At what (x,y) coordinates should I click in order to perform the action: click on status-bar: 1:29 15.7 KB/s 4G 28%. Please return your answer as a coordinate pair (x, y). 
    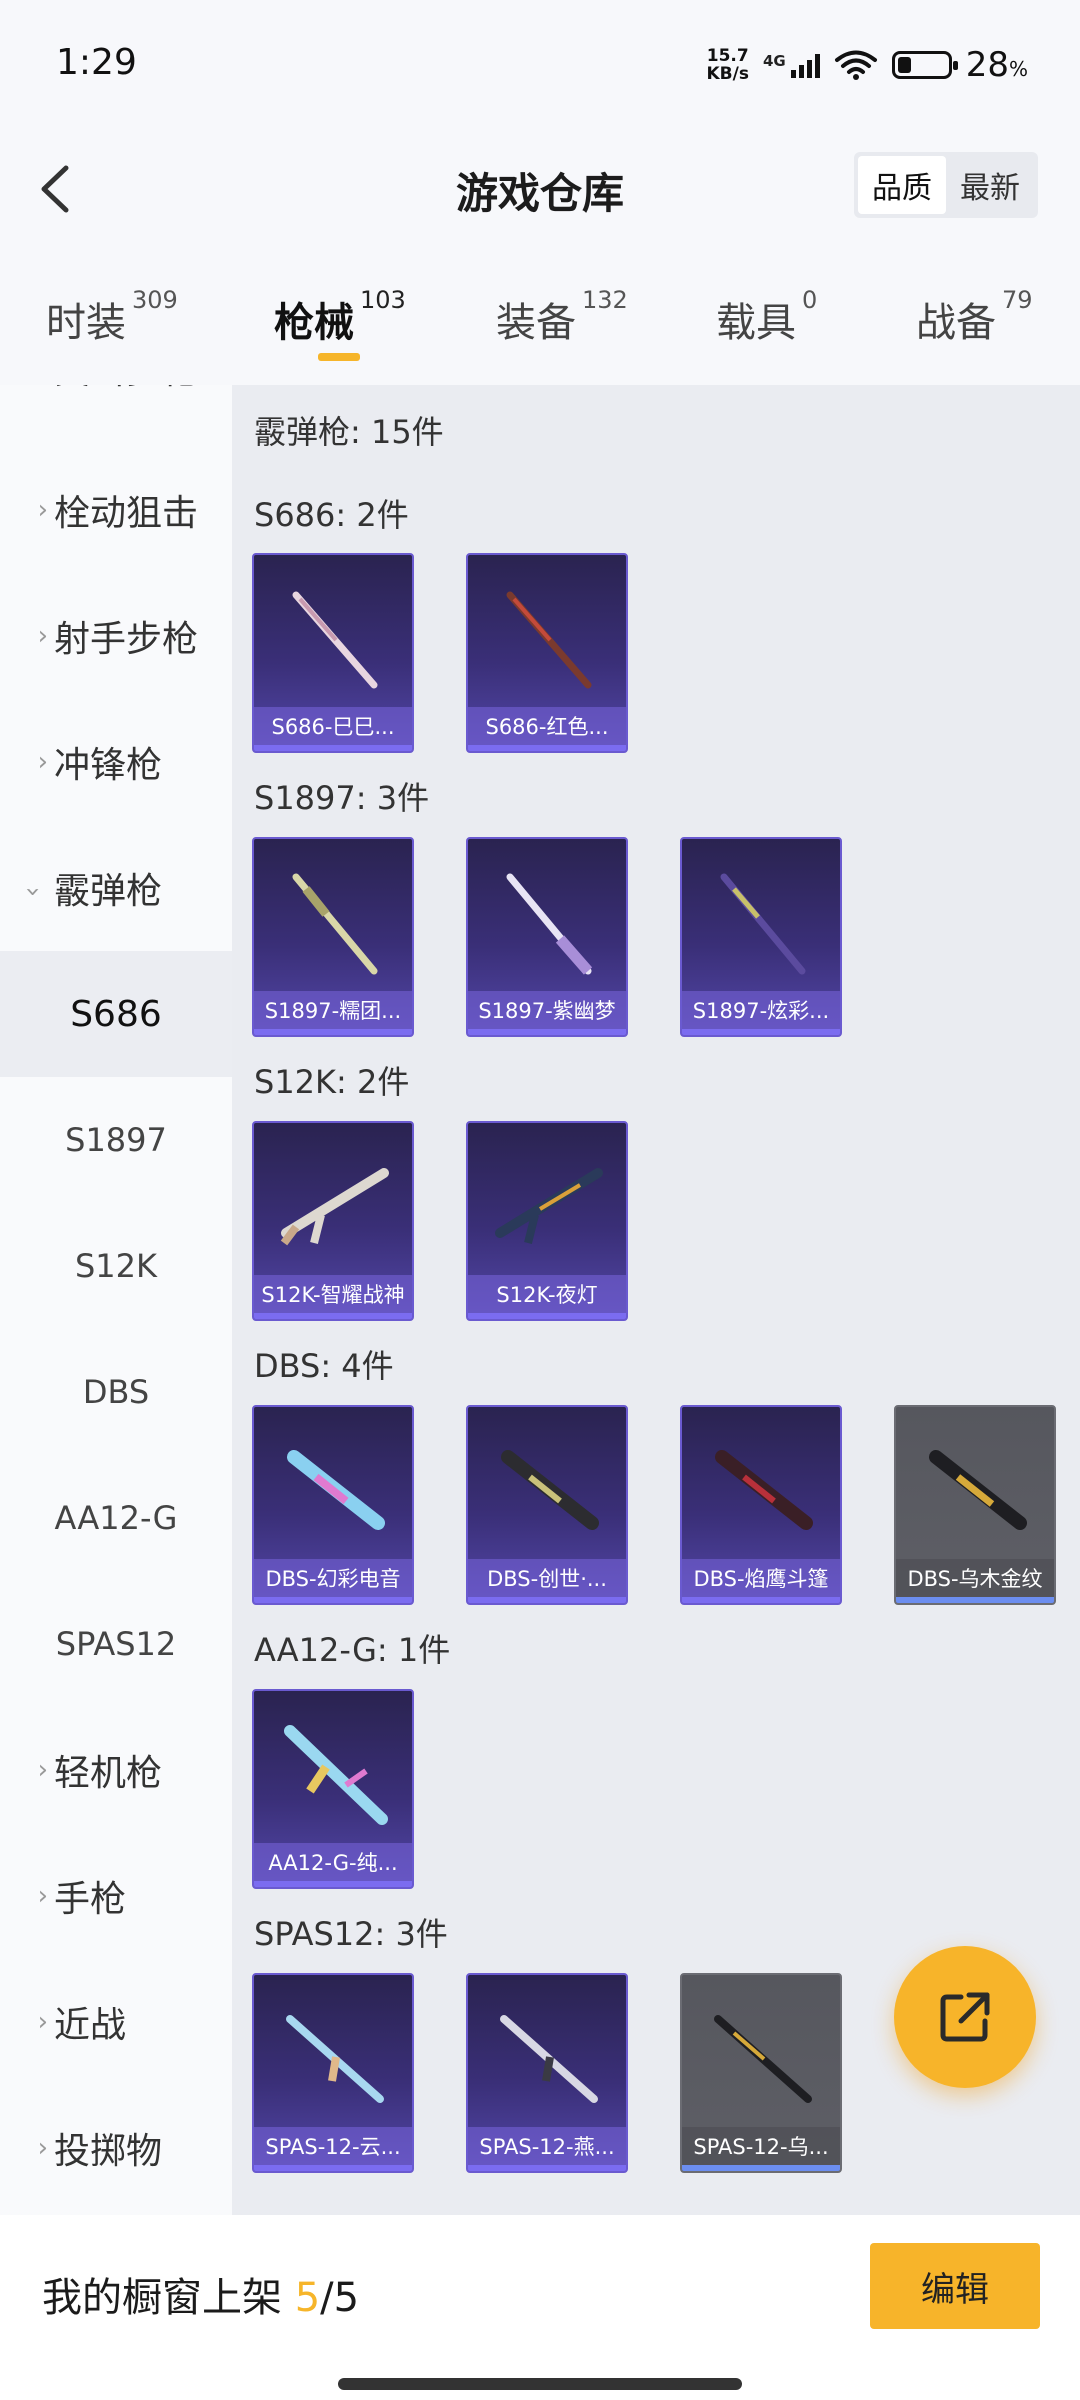
    Looking at the image, I should click on (540, 65).